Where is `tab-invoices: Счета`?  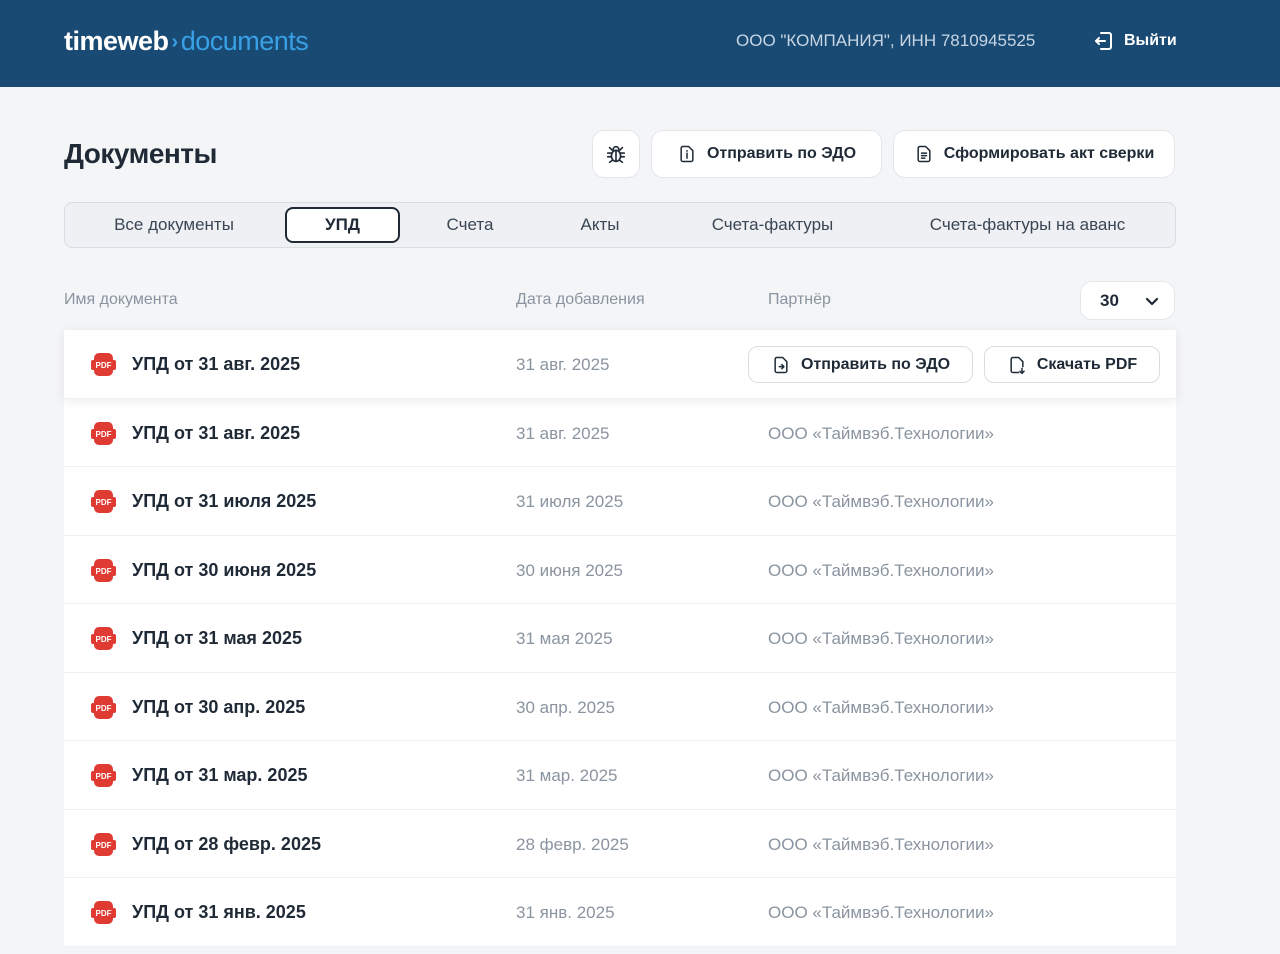
tab-invoices: Счета is located at coordinates (470, 225).